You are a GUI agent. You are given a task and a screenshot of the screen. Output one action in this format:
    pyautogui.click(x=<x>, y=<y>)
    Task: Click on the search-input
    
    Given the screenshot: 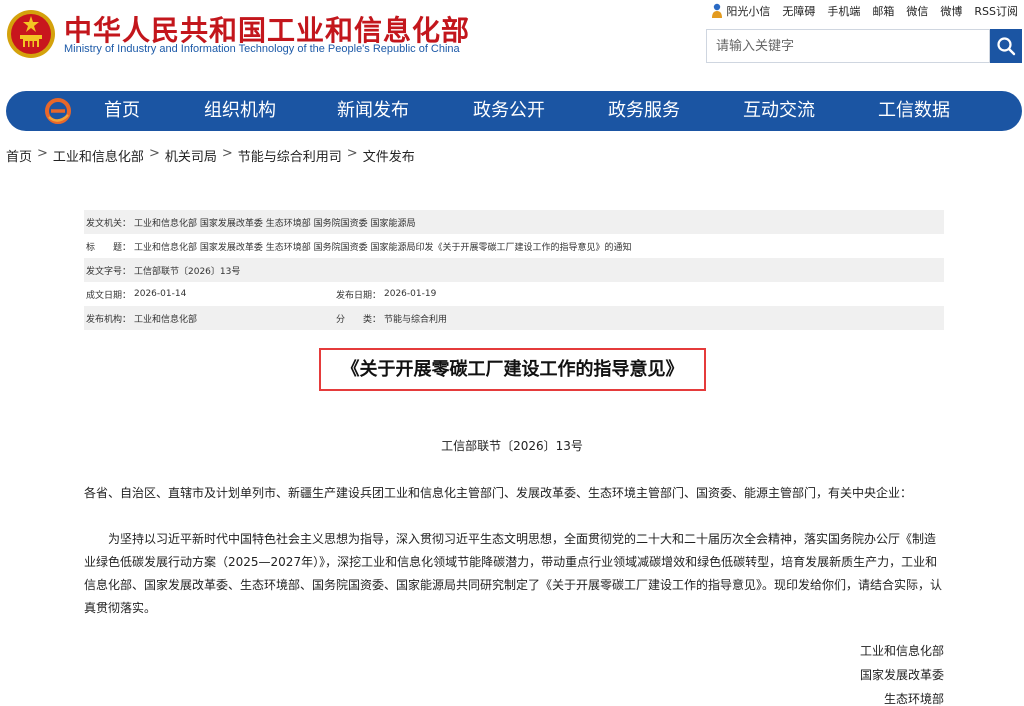 What is the action you would take?
    pyautogui.click(x=848, y=46)
    